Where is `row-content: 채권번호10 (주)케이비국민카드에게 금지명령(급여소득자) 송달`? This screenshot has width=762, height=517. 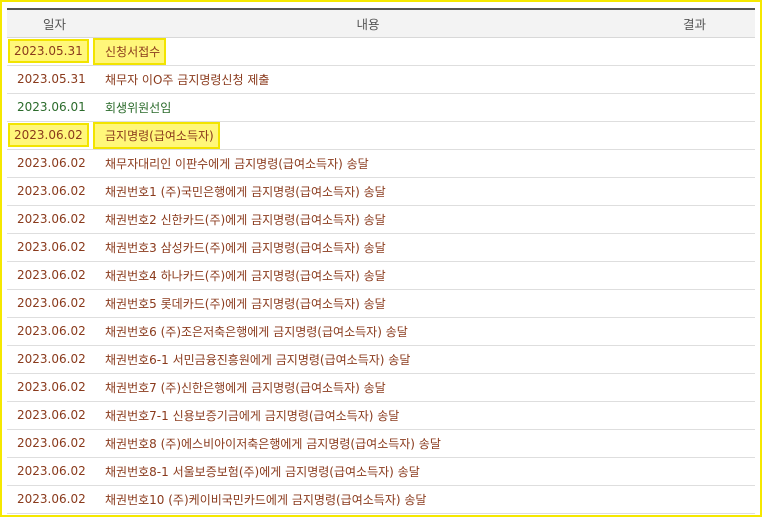 row-content: 채권번호10 (주)케이비국민카드에게 금지명령(급여소득자) 송달 is located at coordinates (368, 499).